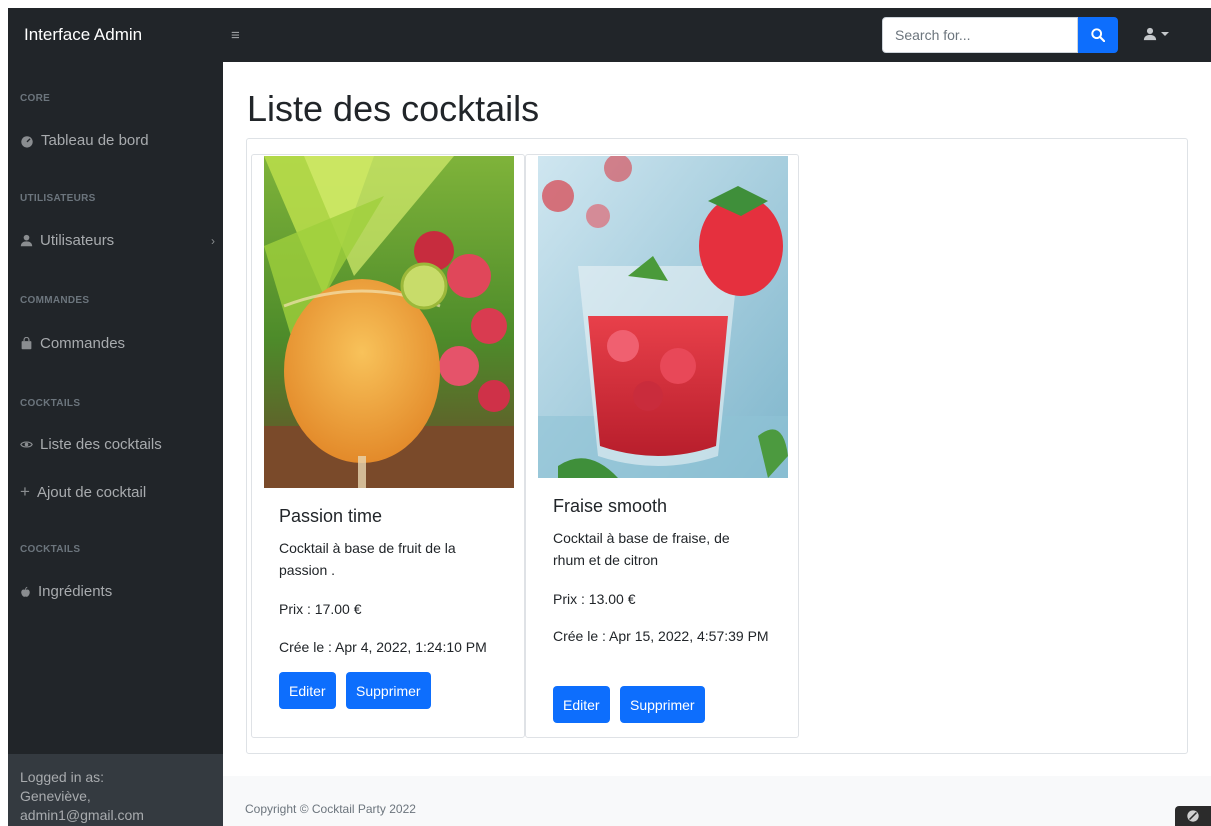 The height and width of the screenshot is (826, 1211). Describe the element at coordinates (50, 403) in the screenshot. I see `sidebar-heading-cocktails: COCKTAILS` at that location.